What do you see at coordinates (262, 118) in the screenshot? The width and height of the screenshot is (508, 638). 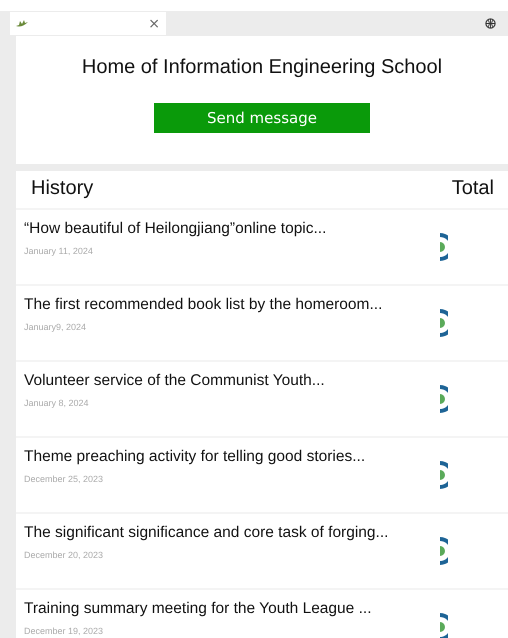 I see `send-message-button: Send message` at bounding box center [262, 118].